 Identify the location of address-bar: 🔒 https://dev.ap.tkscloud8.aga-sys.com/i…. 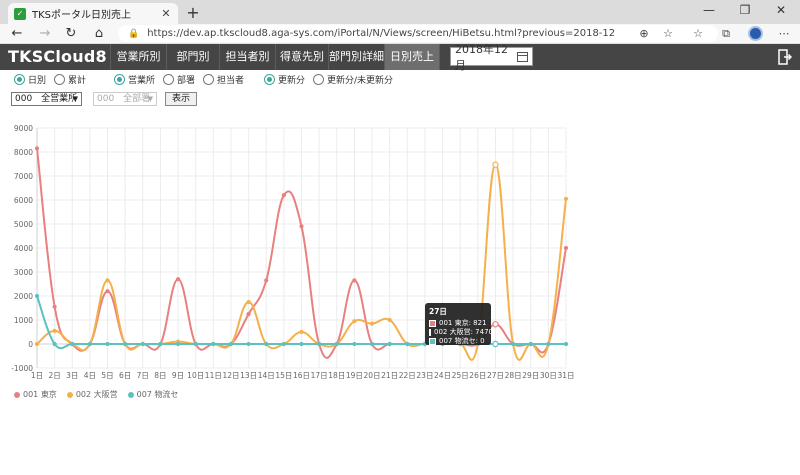
(418, 33).